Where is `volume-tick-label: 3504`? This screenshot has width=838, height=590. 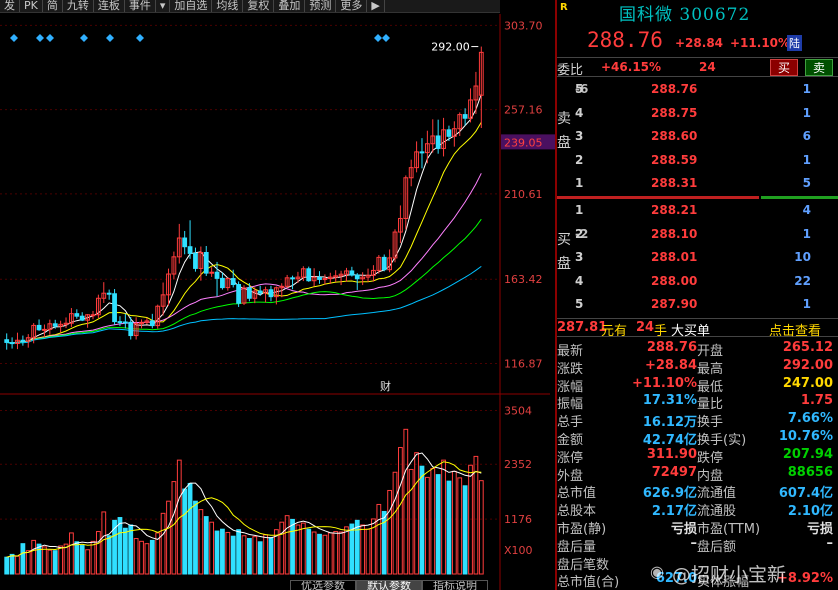 volume-tick-label: 3504 is located at coordinates (518, 410).